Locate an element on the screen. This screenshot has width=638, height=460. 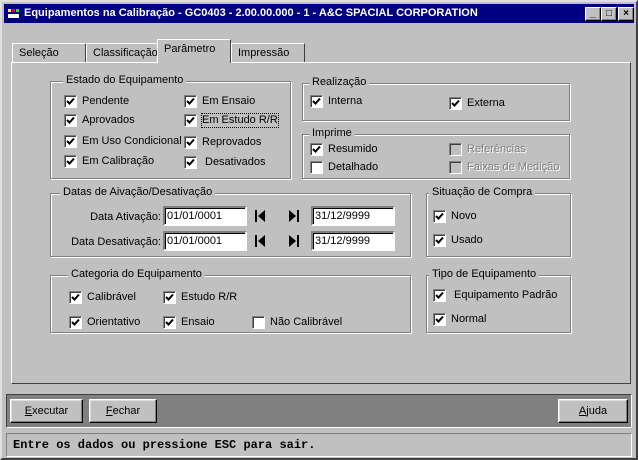
group-title: Categoria do Equipamento is located at coordinates (136, 274).